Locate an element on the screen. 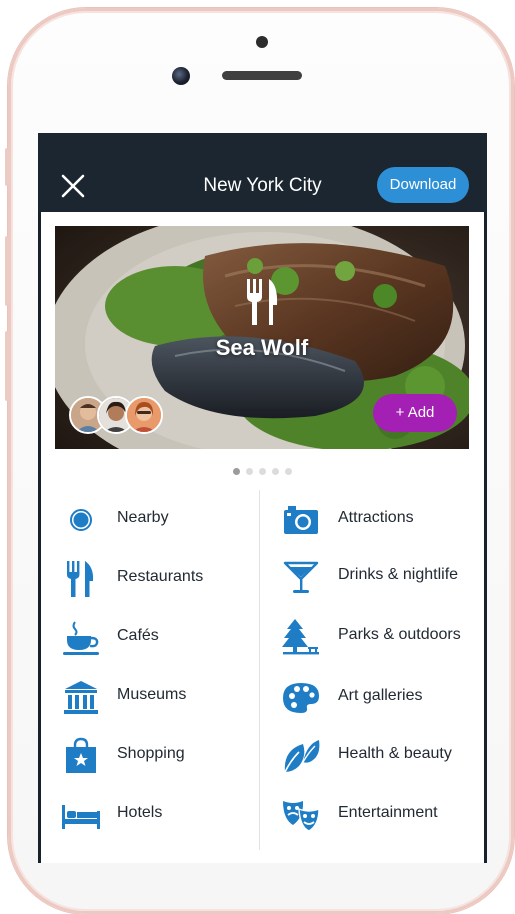 This screenshot has height=914, width=515. front-sensor is located at coordinates (262, 42).